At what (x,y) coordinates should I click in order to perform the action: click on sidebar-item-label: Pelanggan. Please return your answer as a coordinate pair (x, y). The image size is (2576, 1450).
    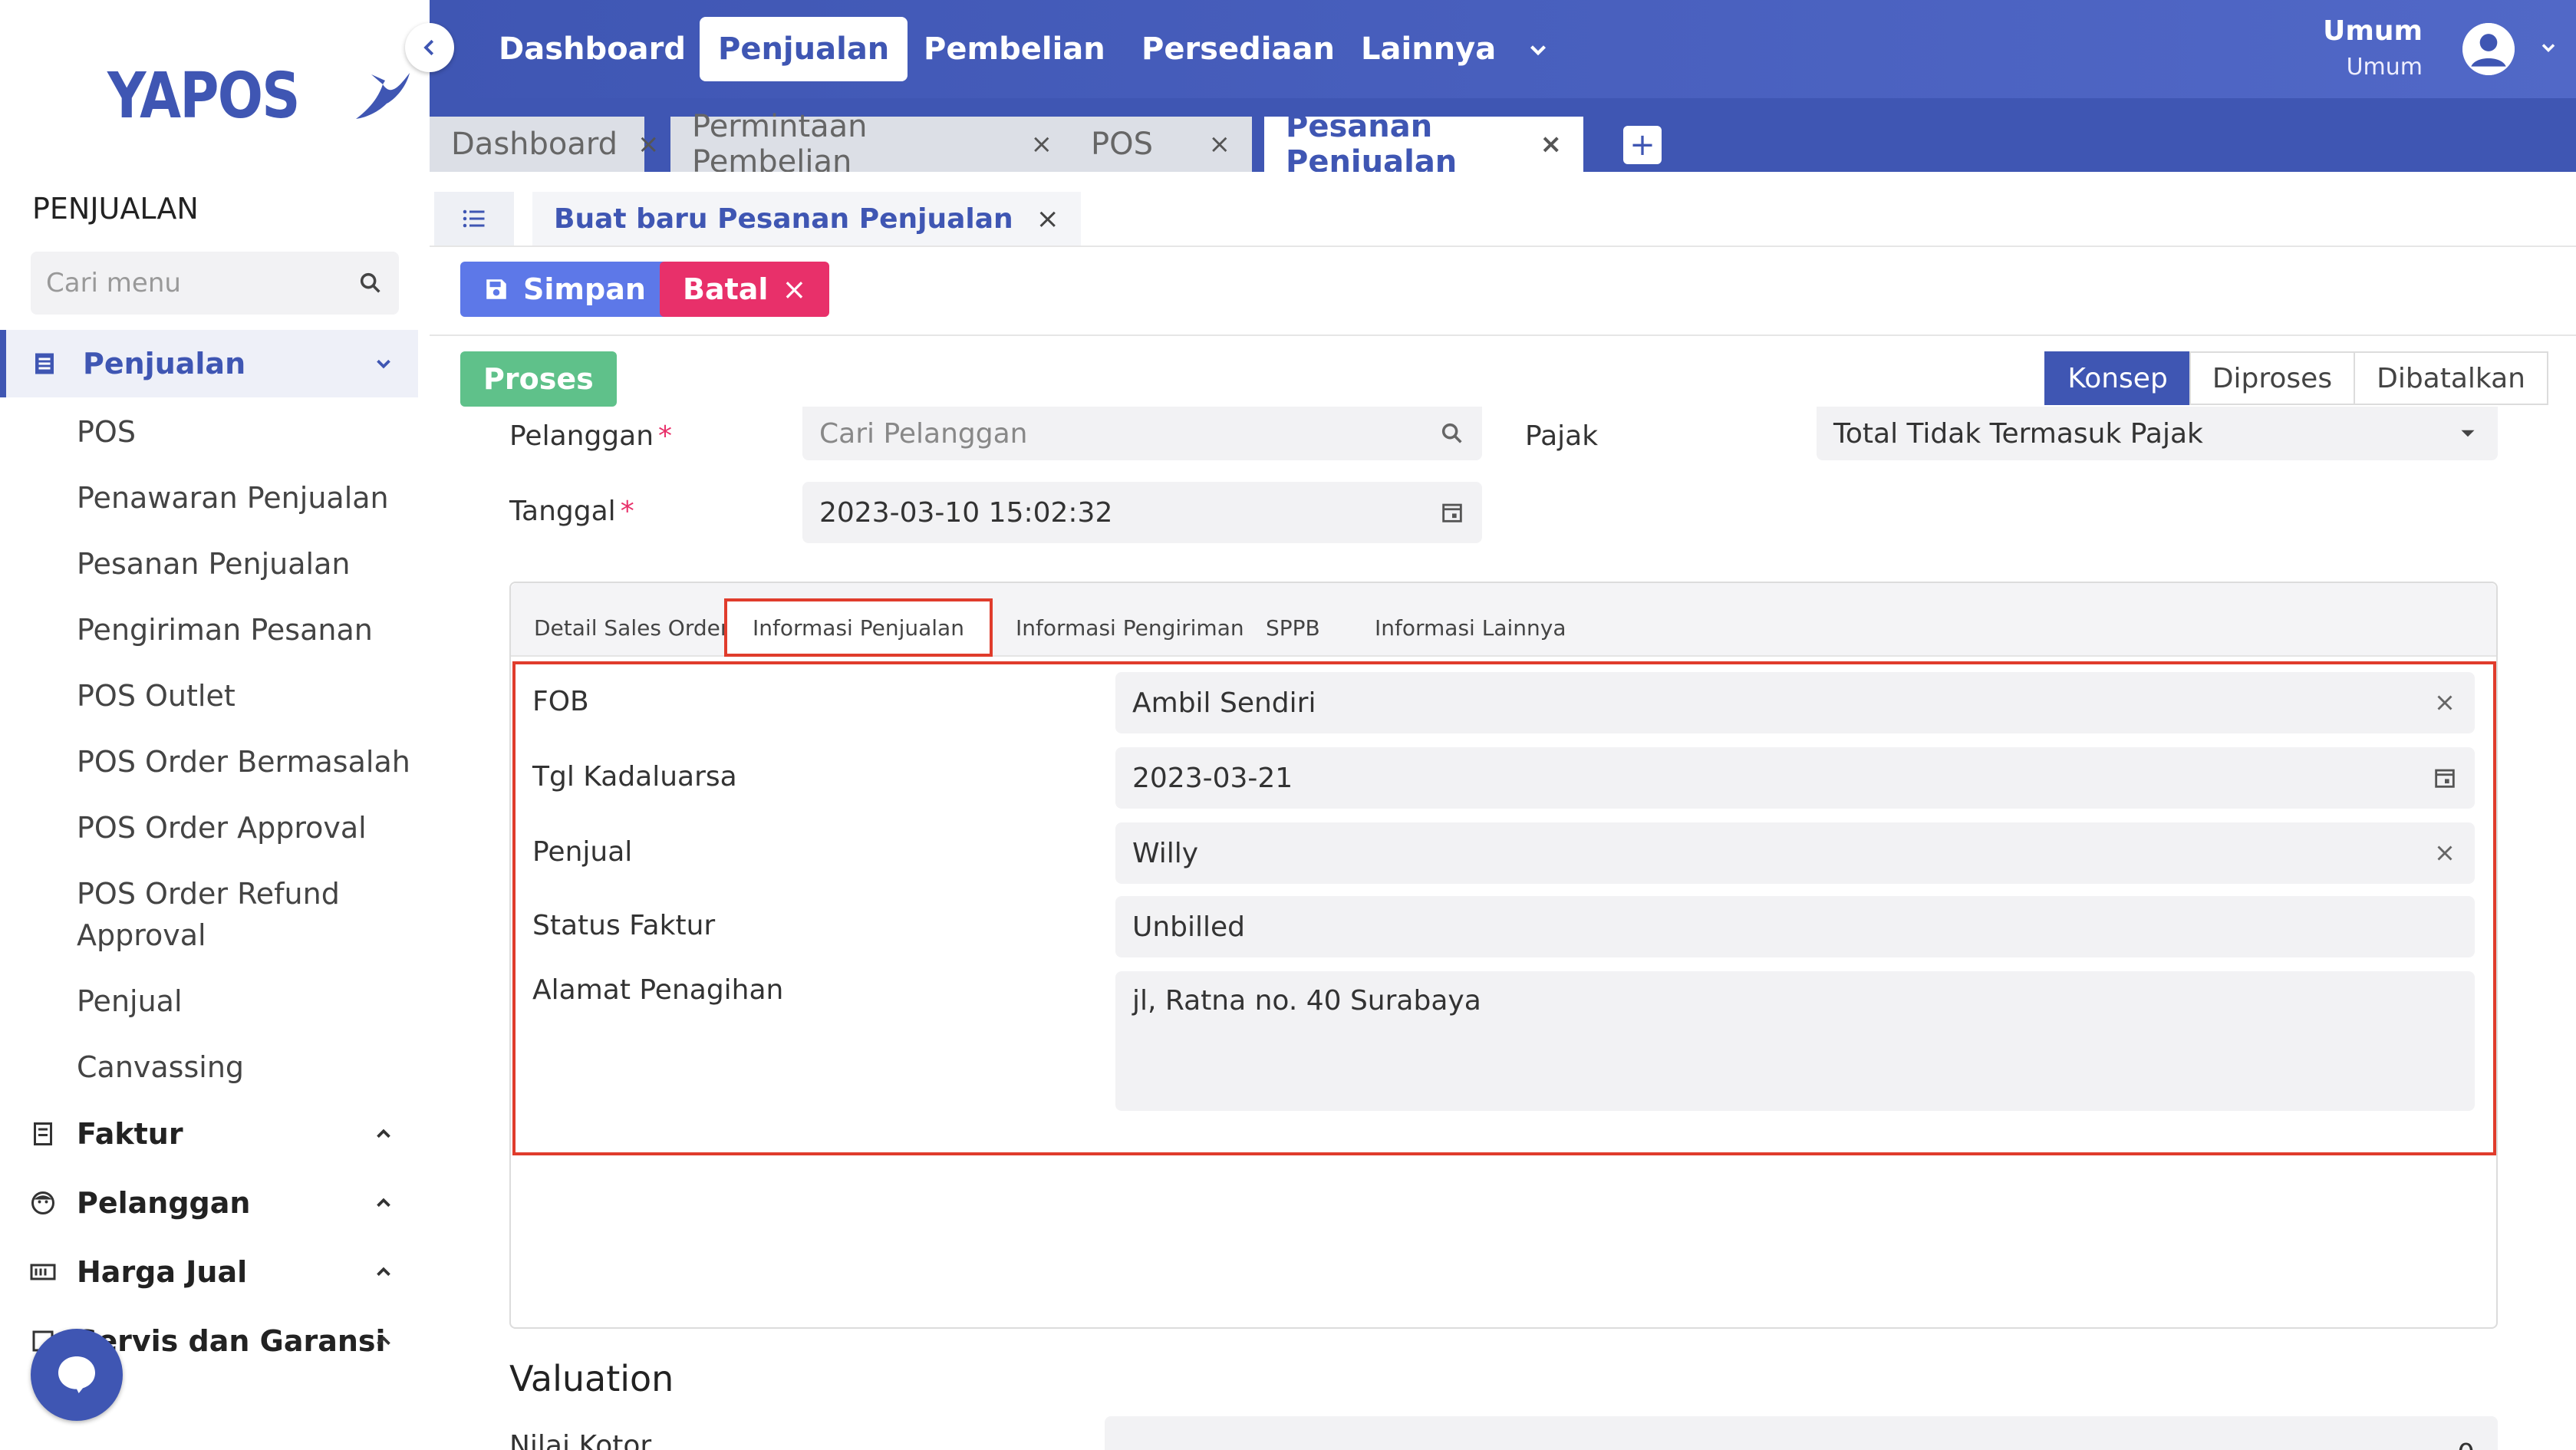
    Looking at the image, I should click on (164, 1203).